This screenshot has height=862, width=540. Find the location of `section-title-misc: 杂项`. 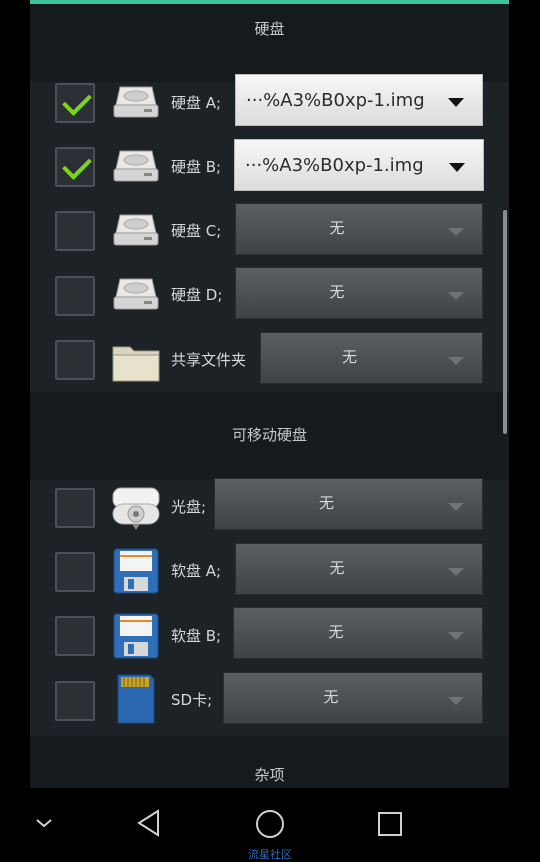

section-title-misc: 杂项 is located at coordinates (269, 775).